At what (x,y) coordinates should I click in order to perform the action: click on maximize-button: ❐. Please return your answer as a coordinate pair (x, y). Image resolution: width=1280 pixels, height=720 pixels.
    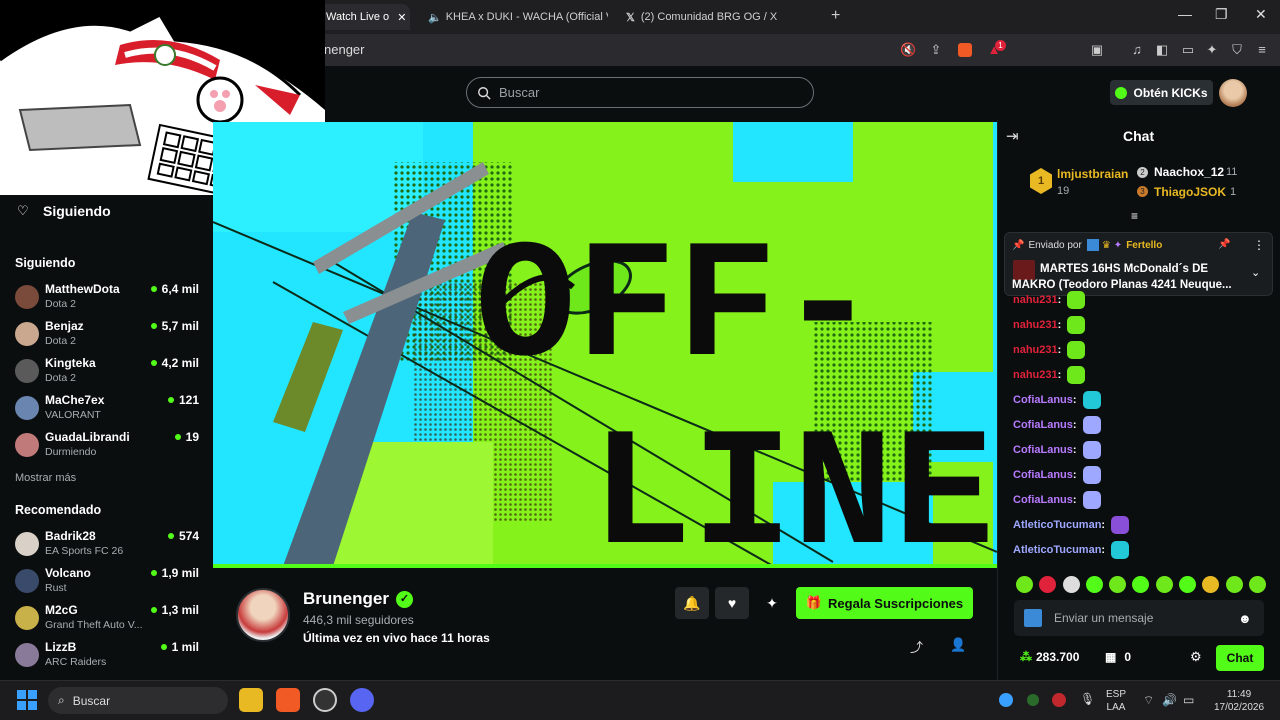
    Looking at the image, I should click on (1221, 14).